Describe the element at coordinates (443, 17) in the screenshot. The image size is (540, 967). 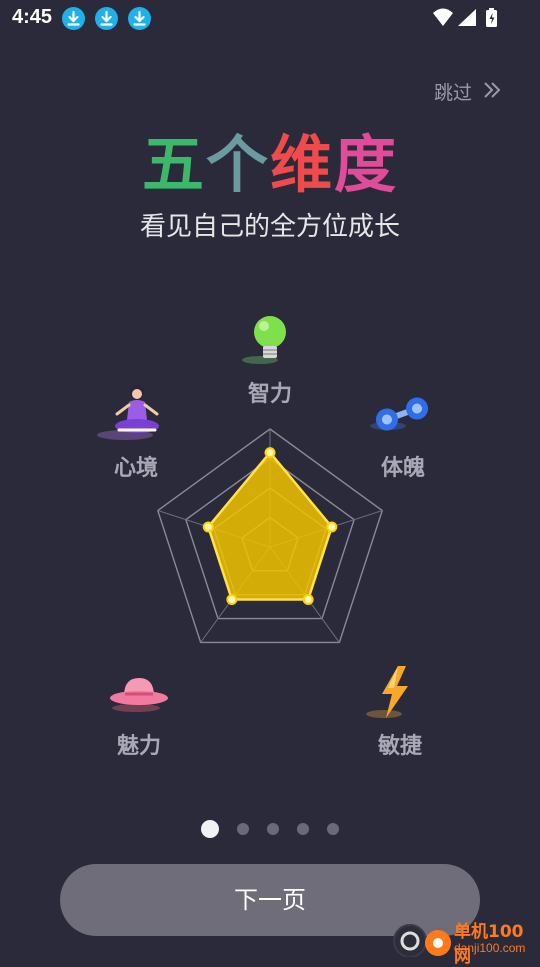
I see `wifi-icon` at that location.